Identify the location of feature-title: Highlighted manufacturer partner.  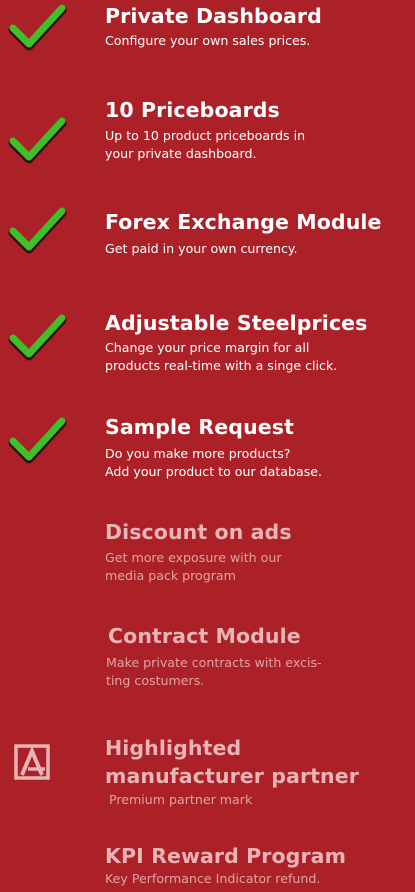
(232, 762).